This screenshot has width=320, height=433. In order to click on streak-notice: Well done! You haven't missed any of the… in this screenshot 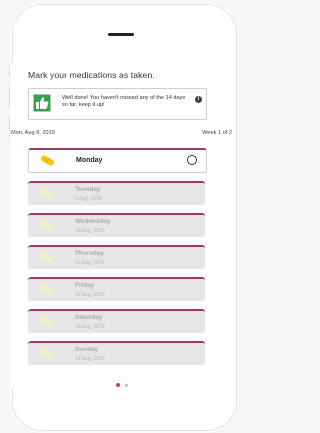, I will do `click(117, 104)`.